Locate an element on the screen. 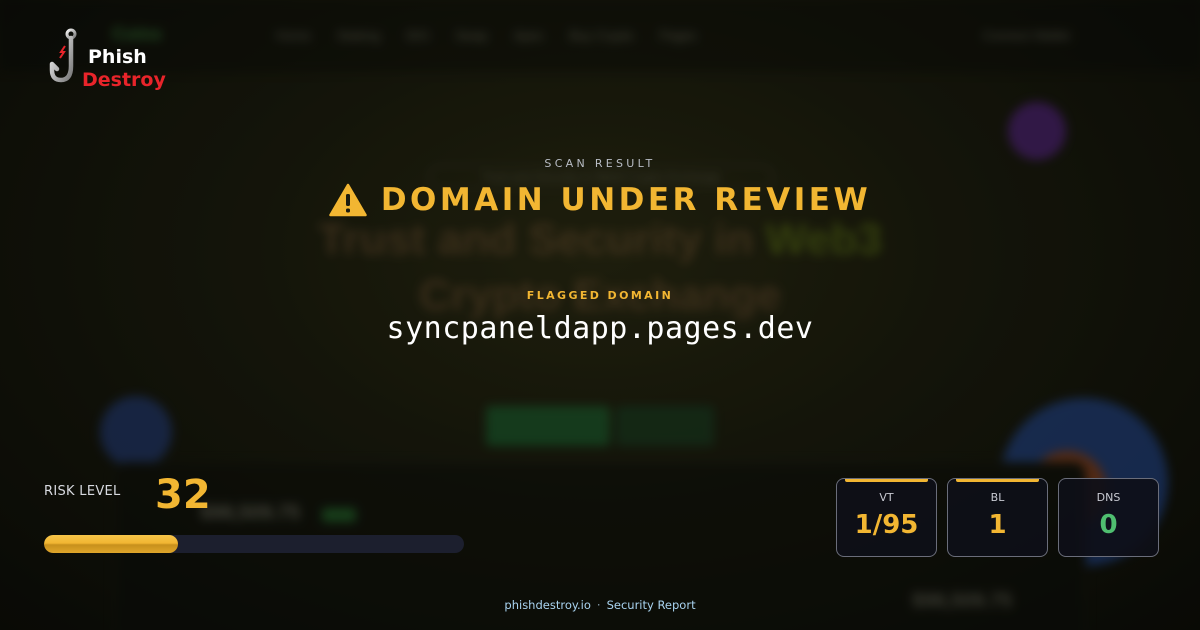 This screenshot has height=630, width=1200. phishdestroy-logo: Phish Destroy is located at coordinates (113, 63).